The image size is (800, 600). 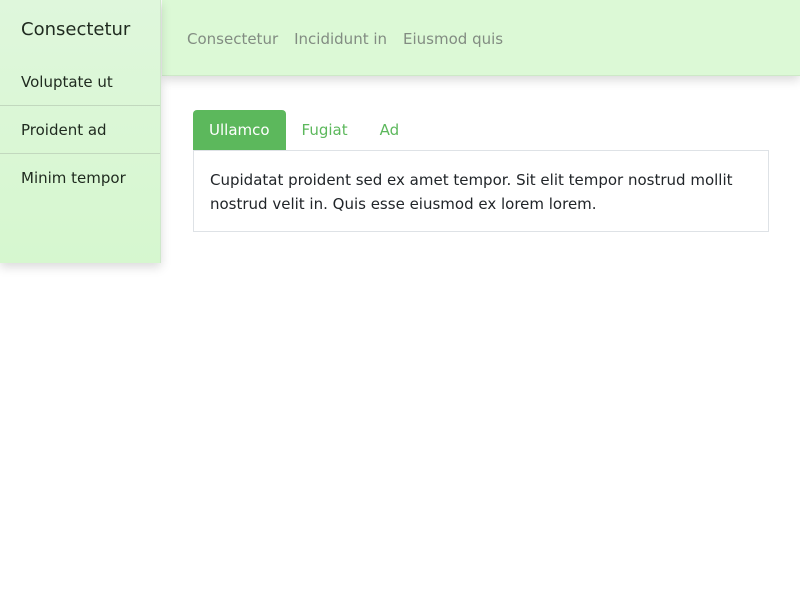 I want to click on sidebar-brand: Consectetur, so click(x=80, y=29).